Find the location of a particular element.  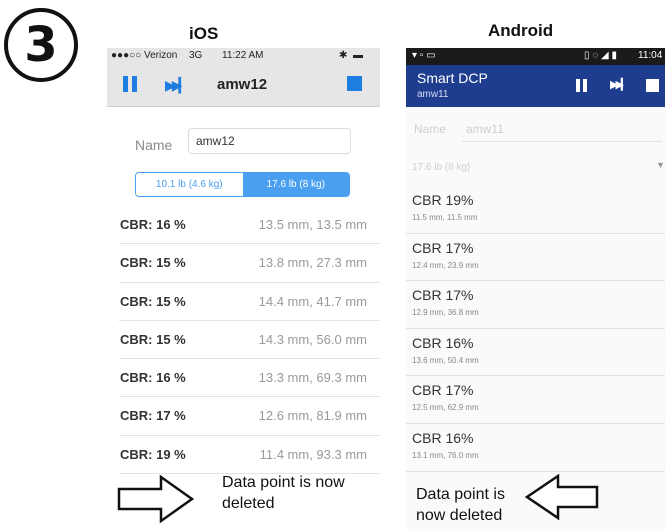

list-item: CBR: 17 % 12.6 mm, 81.9 mm is located at coordinates (249, 416).